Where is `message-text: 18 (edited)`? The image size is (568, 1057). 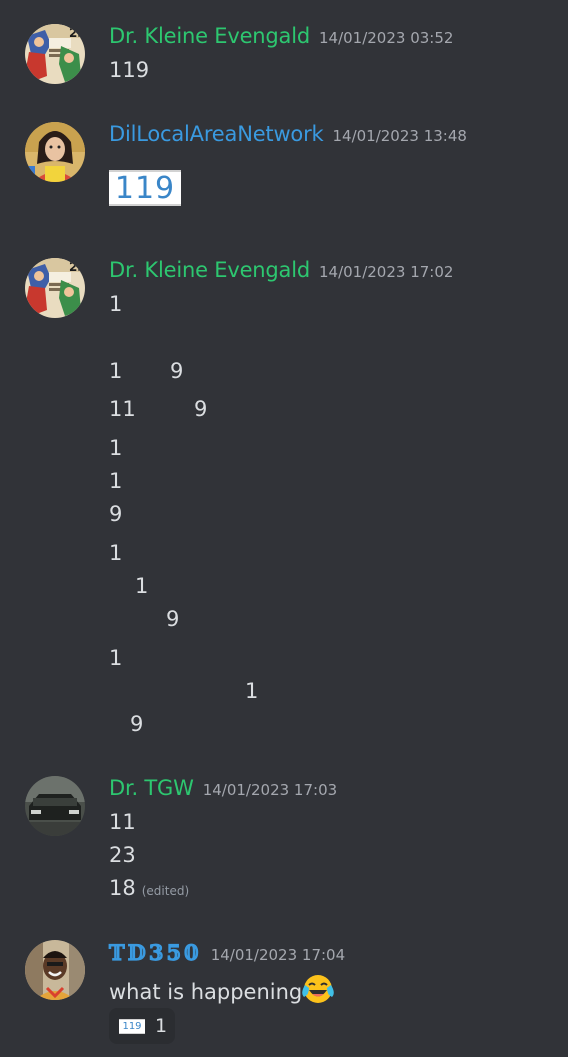
message-text: 18 (edited) is located at coordinates (149, 889).